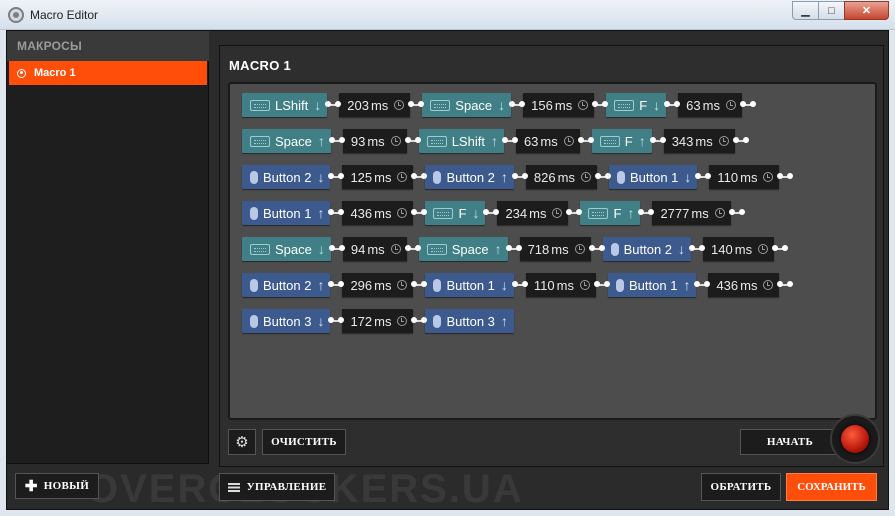 This screenshot has height=516, width=895. What do you see at coordinates (561, 177) in the screenshot?
I see `delay-step: 826 ms` at bounding box center [561, 177].